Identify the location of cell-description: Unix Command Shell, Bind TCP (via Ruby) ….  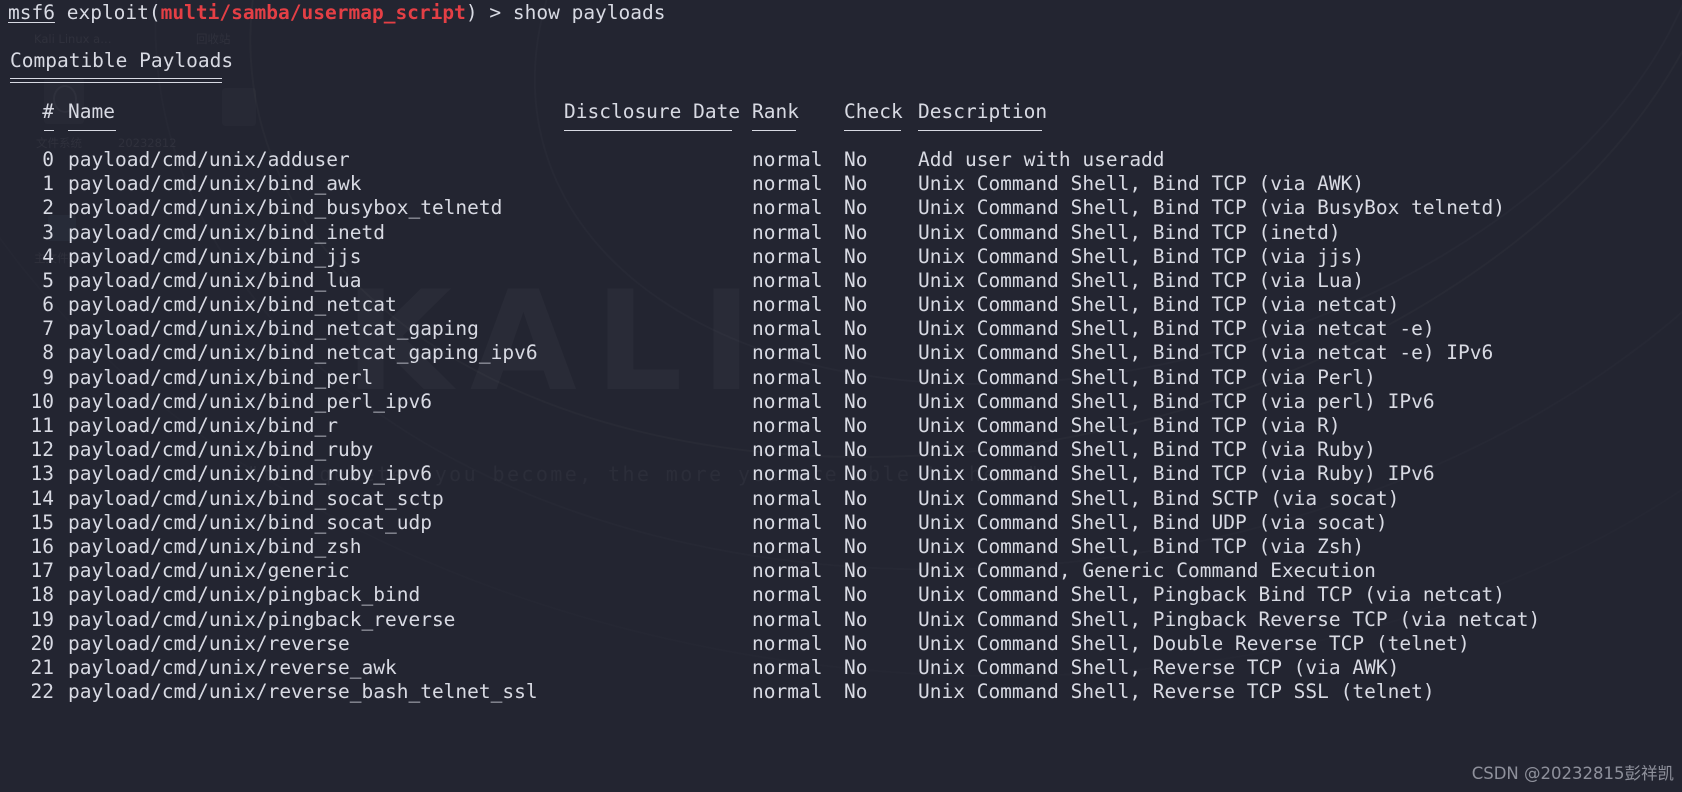
(1176, 474).